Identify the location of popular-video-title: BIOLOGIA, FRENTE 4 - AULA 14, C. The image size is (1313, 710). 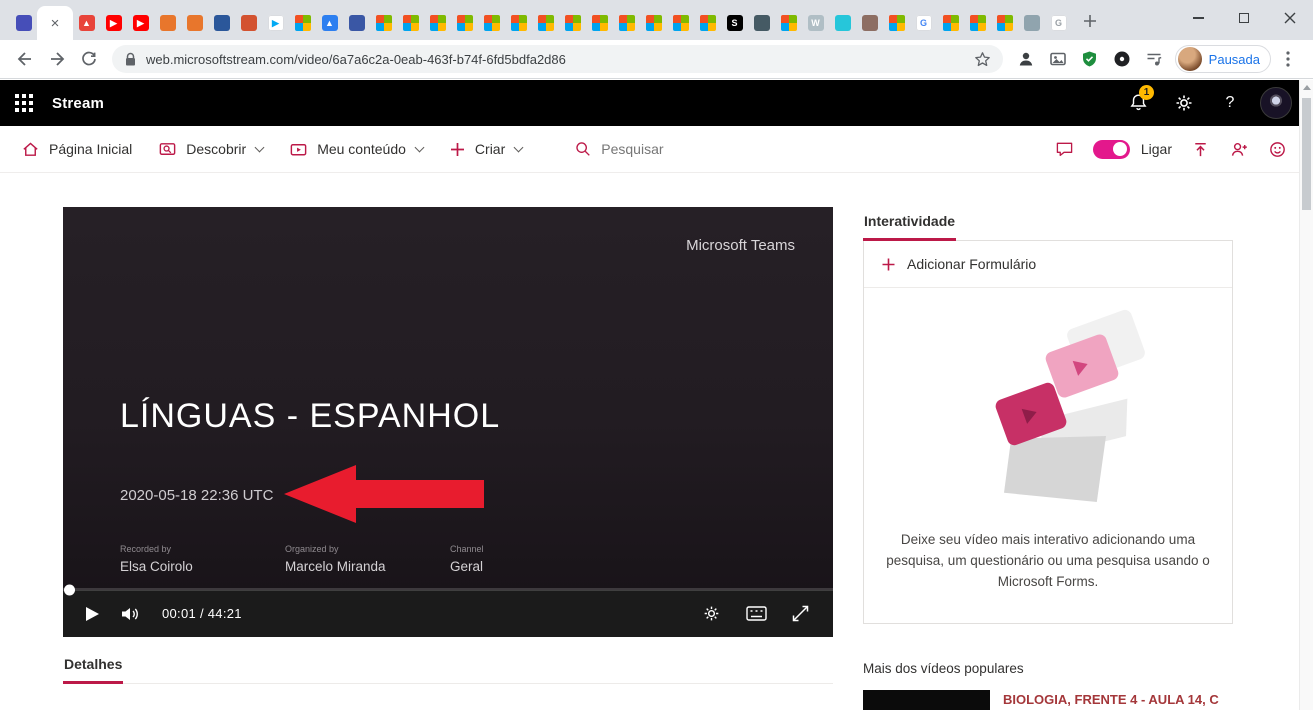
(1111, 700).